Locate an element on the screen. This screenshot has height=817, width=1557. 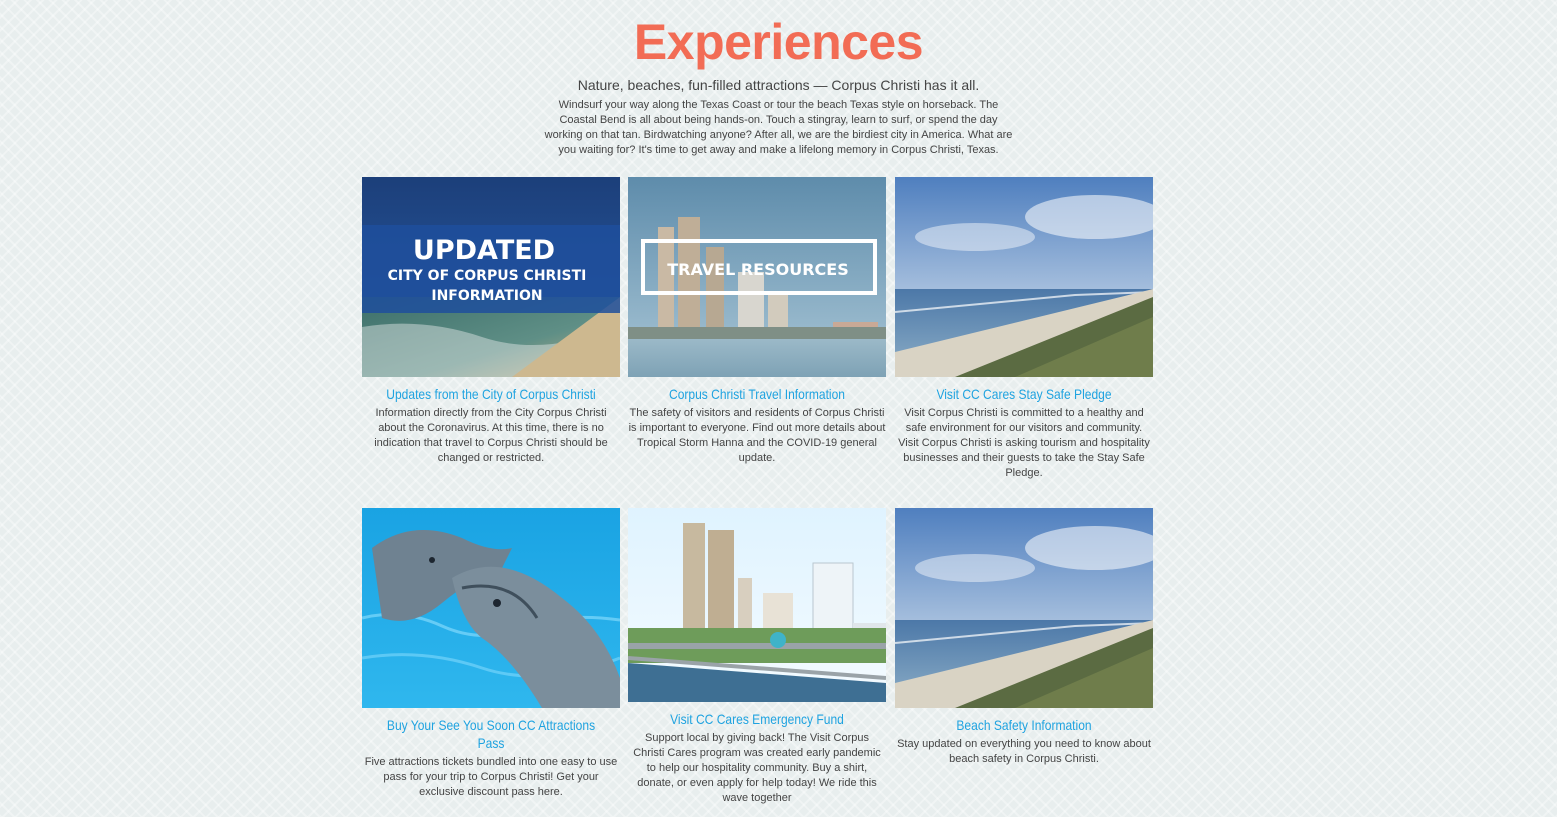
card-image-city-skyline is located at coordinates (757, 605).